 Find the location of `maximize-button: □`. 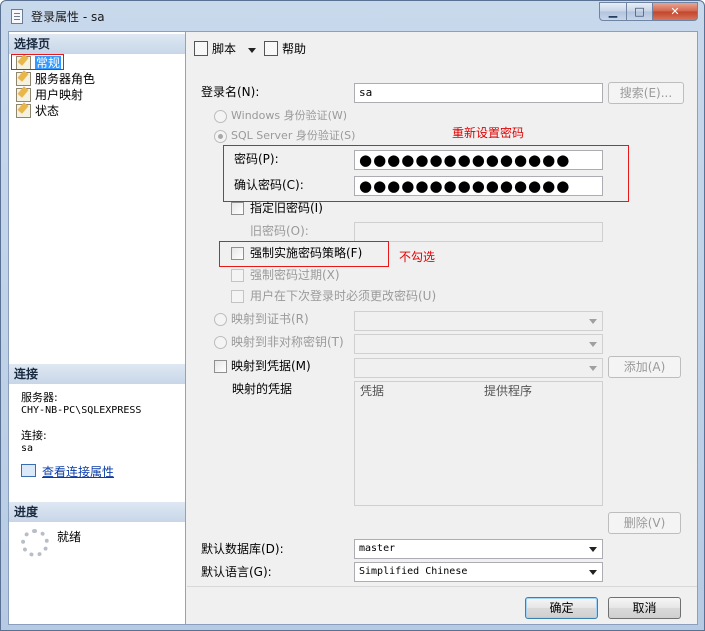

maximize-button: □ is located at coordinates (639, 11).